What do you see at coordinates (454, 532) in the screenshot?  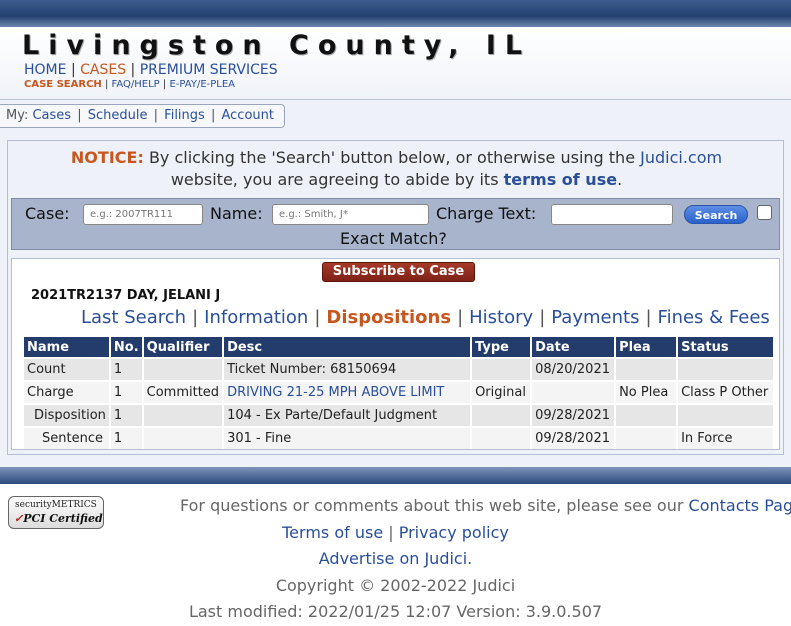 I see `privacy-policy-link: Privacy policy` at bounding box center [454, 532].